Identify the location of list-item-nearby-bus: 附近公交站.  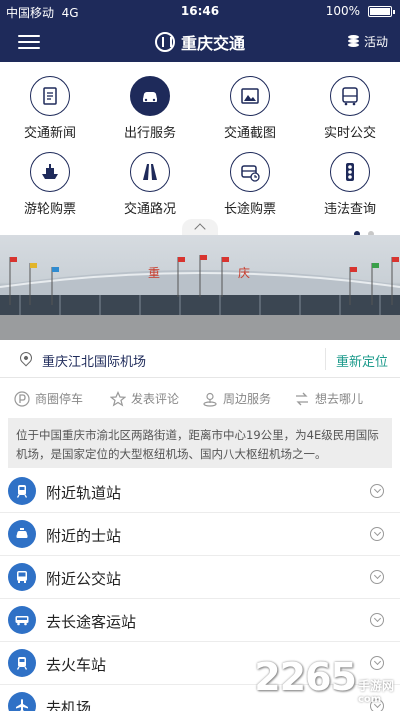
(200, 577).